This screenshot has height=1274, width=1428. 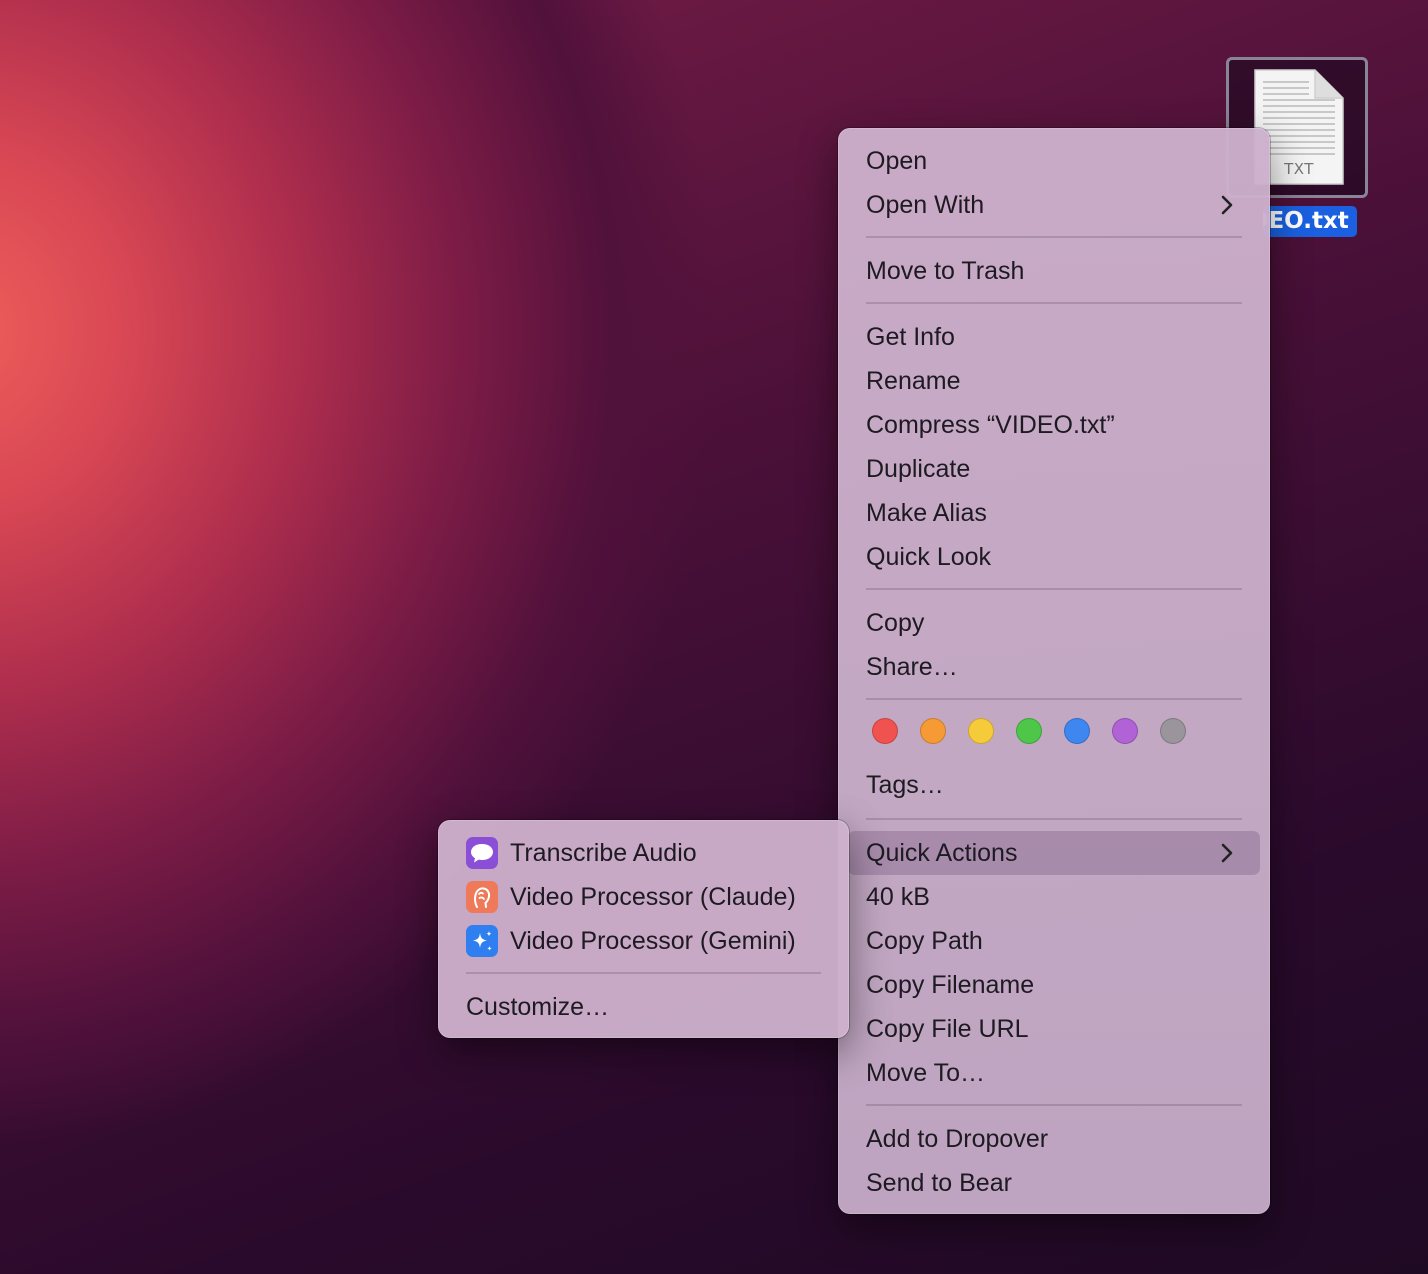 I want to click on file-name-label: VIDEO.txt, so click(x=1310, y=221).